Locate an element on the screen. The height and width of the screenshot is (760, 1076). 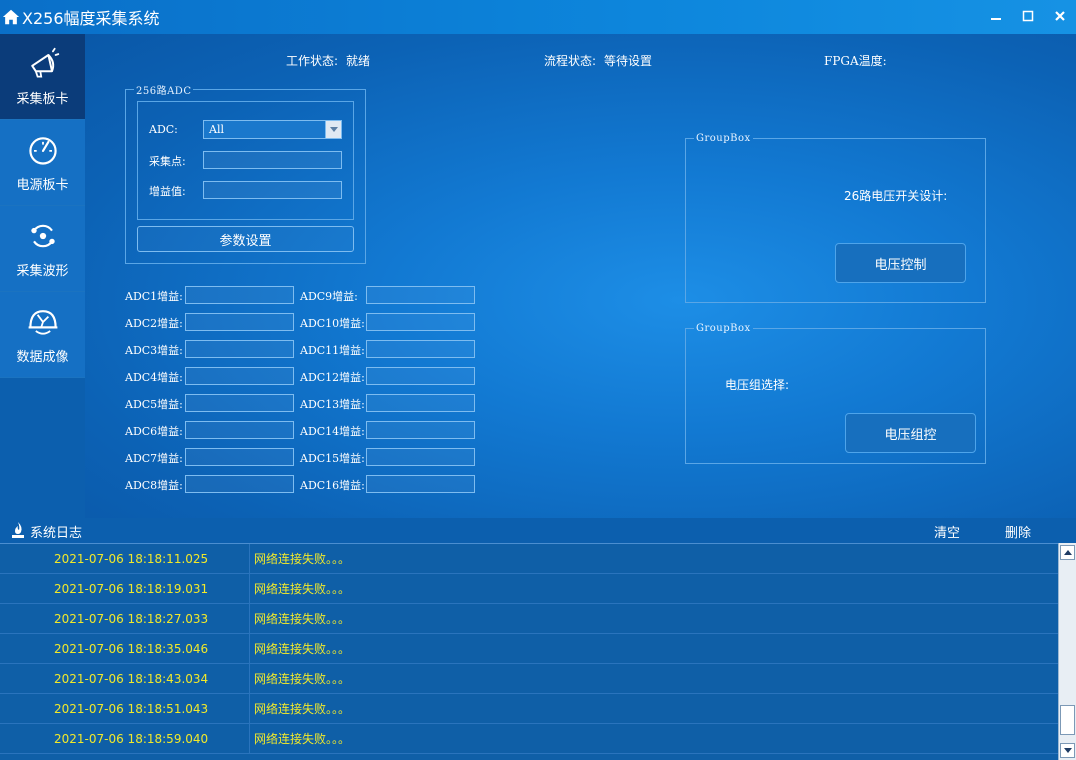
log-time-cell: 2021-07-06 18:18:59.040 is located at coordinates (125, 739).